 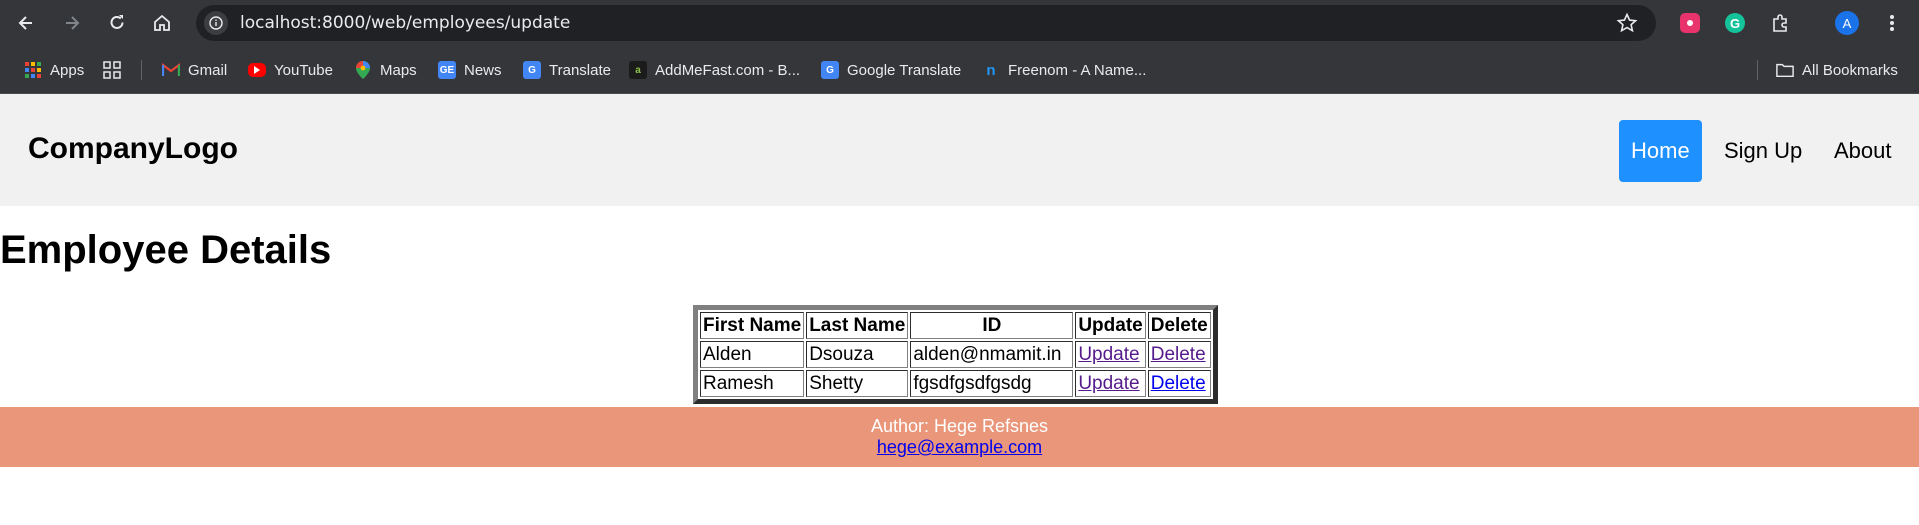 I want to click on reload-button, so click(x=117, y=23).